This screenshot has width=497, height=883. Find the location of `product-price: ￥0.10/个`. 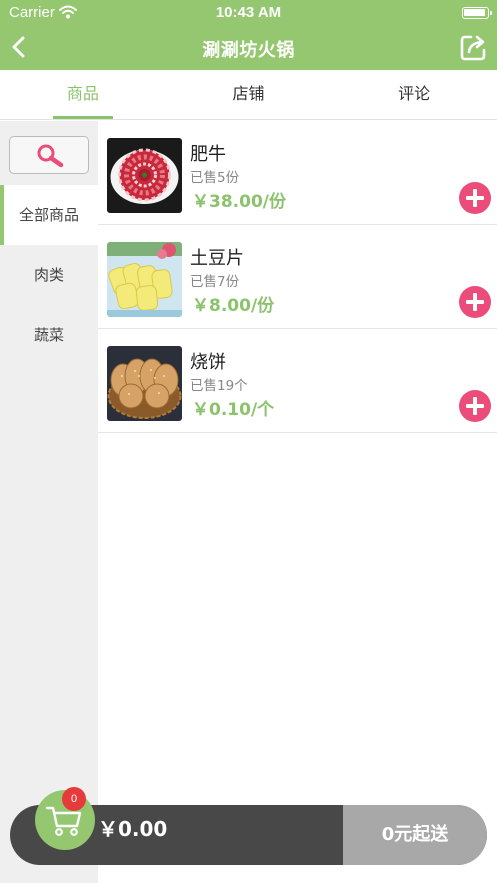

product-price: ￥0.10/个 is located at coordinates (233, 410).